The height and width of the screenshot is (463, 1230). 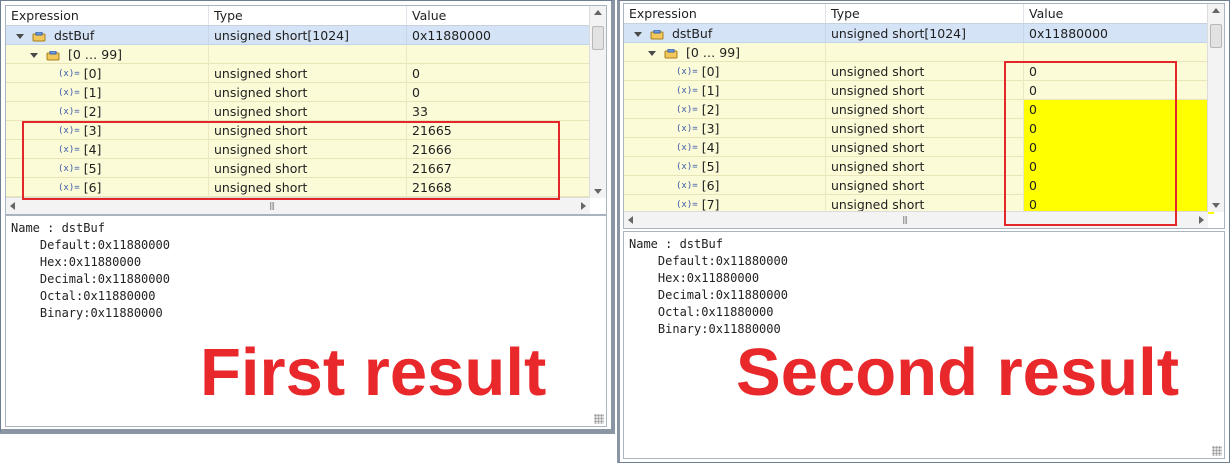 I want to click on tree-row-item: (x)= [2] unsigned short 33, so click(x=298, y=111).